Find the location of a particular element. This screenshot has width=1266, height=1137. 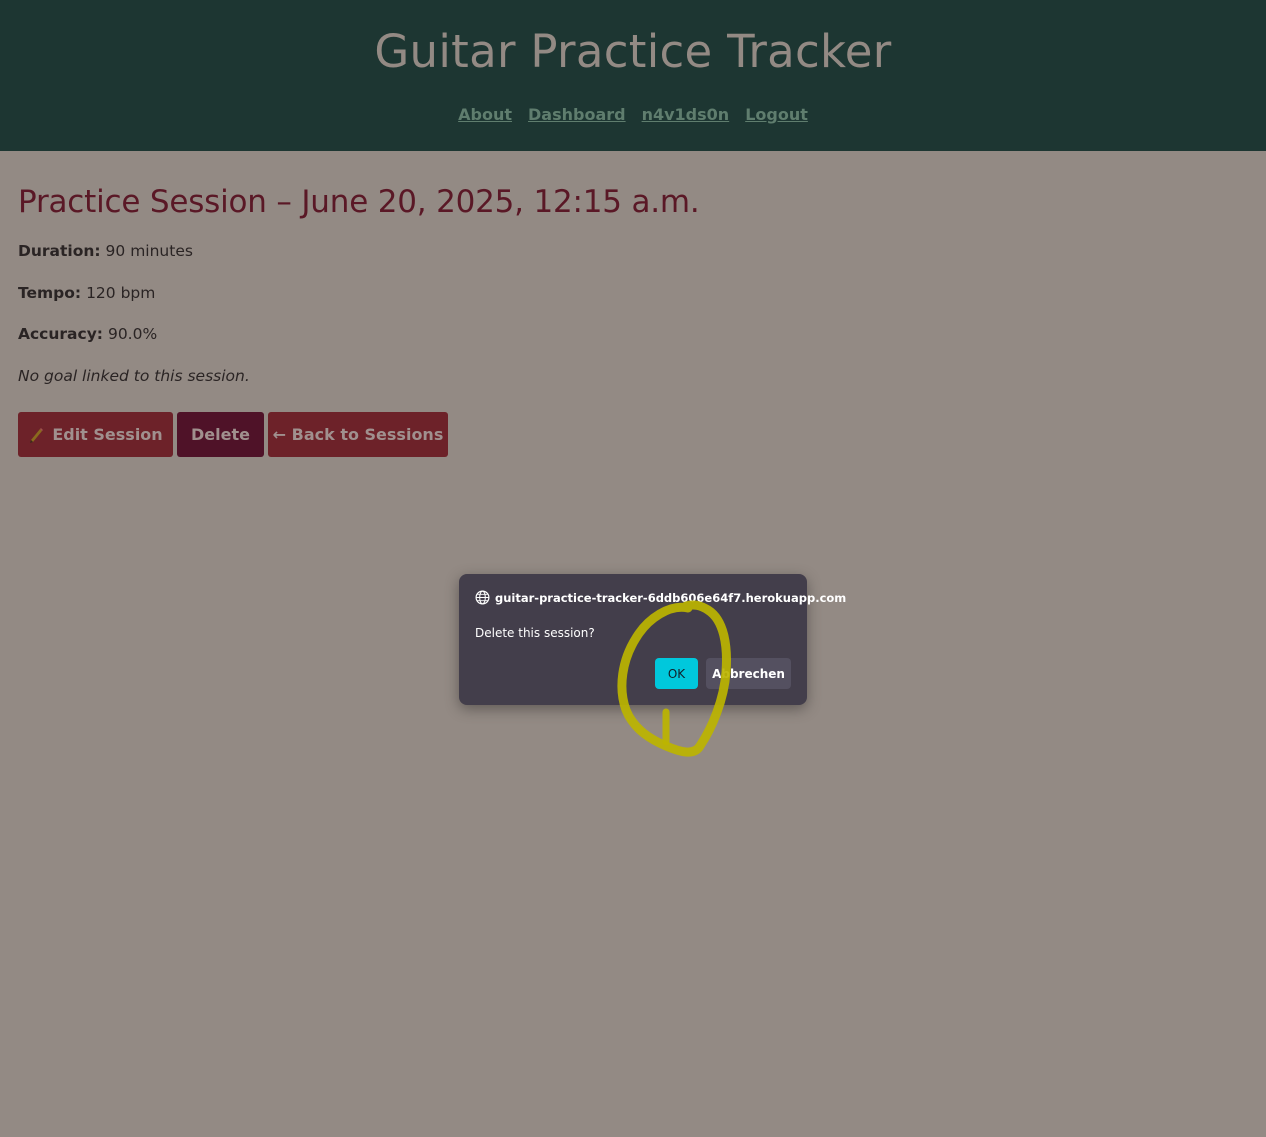

dialog-message: Delete this session? is located at coordinates (535, 633).